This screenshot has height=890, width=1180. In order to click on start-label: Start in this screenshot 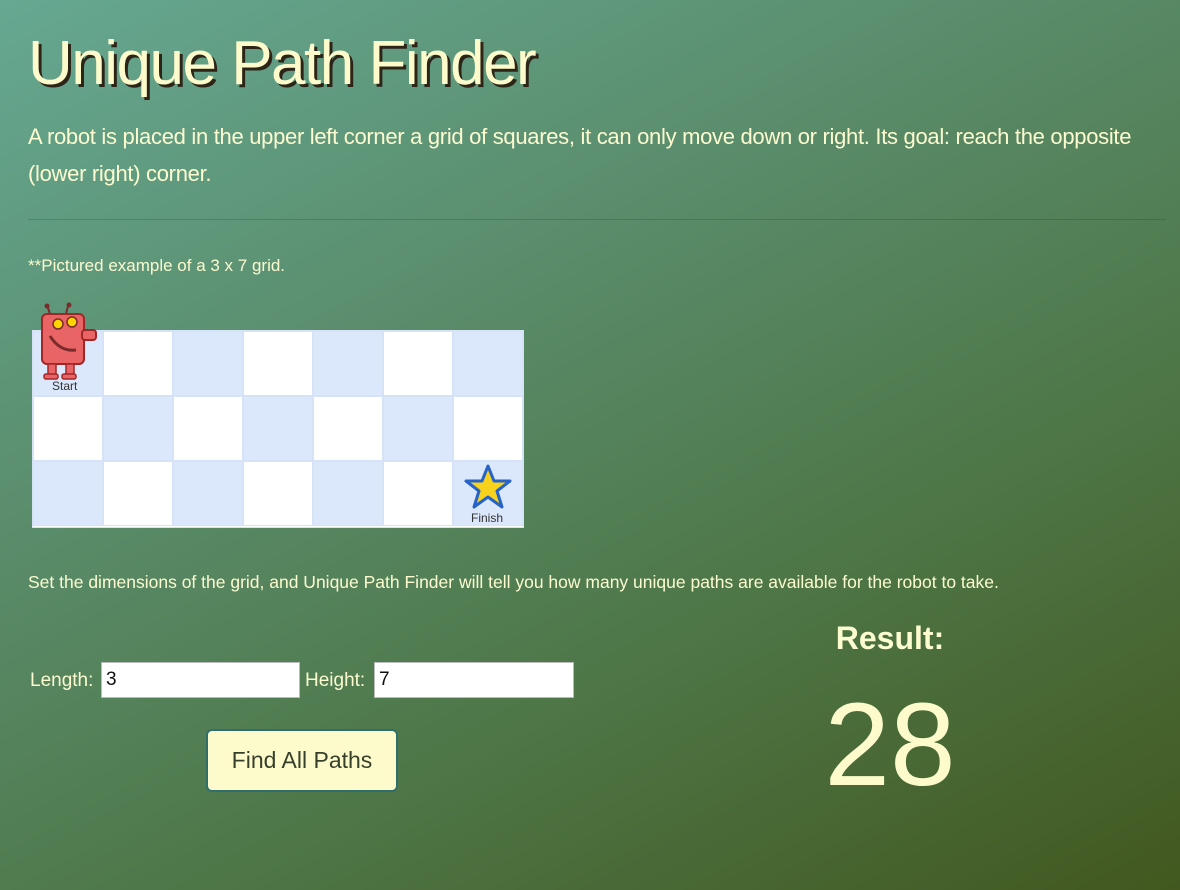, I will do `click(65, 386)`.